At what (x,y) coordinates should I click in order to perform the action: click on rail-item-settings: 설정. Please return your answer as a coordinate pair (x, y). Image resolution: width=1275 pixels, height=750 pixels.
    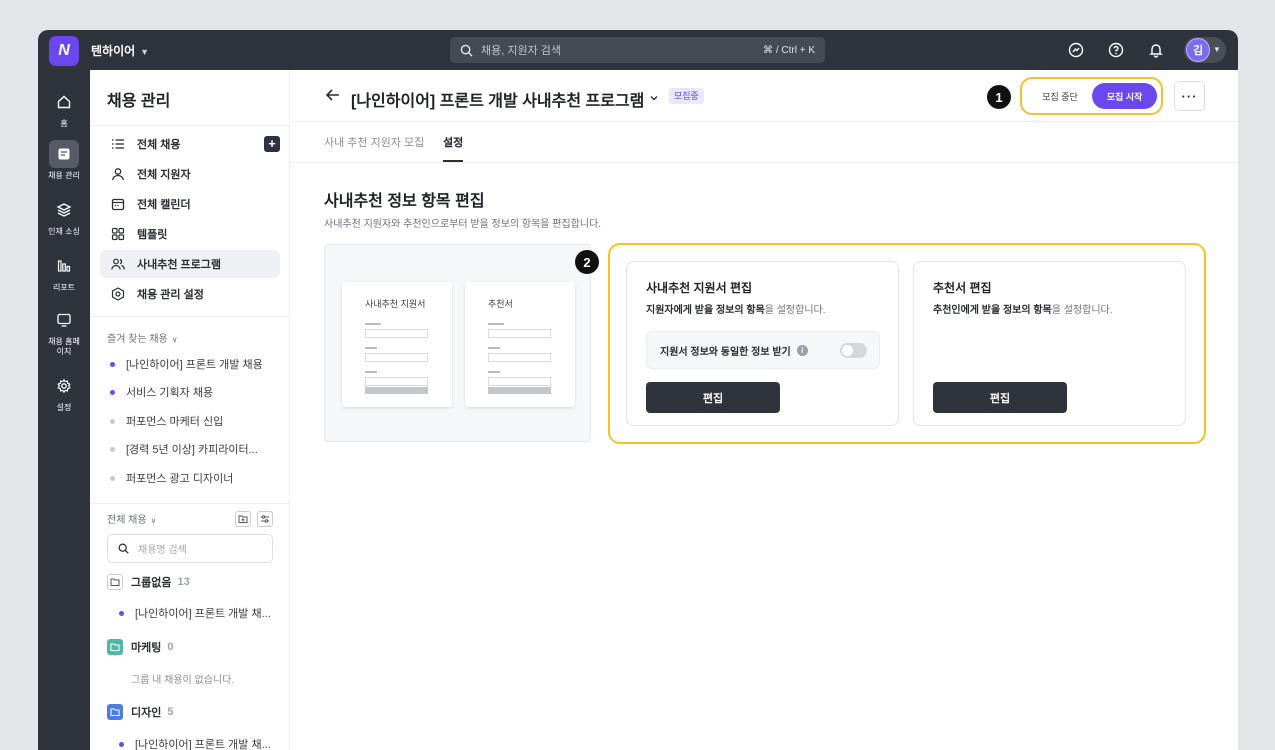
    Looking at the image, I should click on (64, 392).